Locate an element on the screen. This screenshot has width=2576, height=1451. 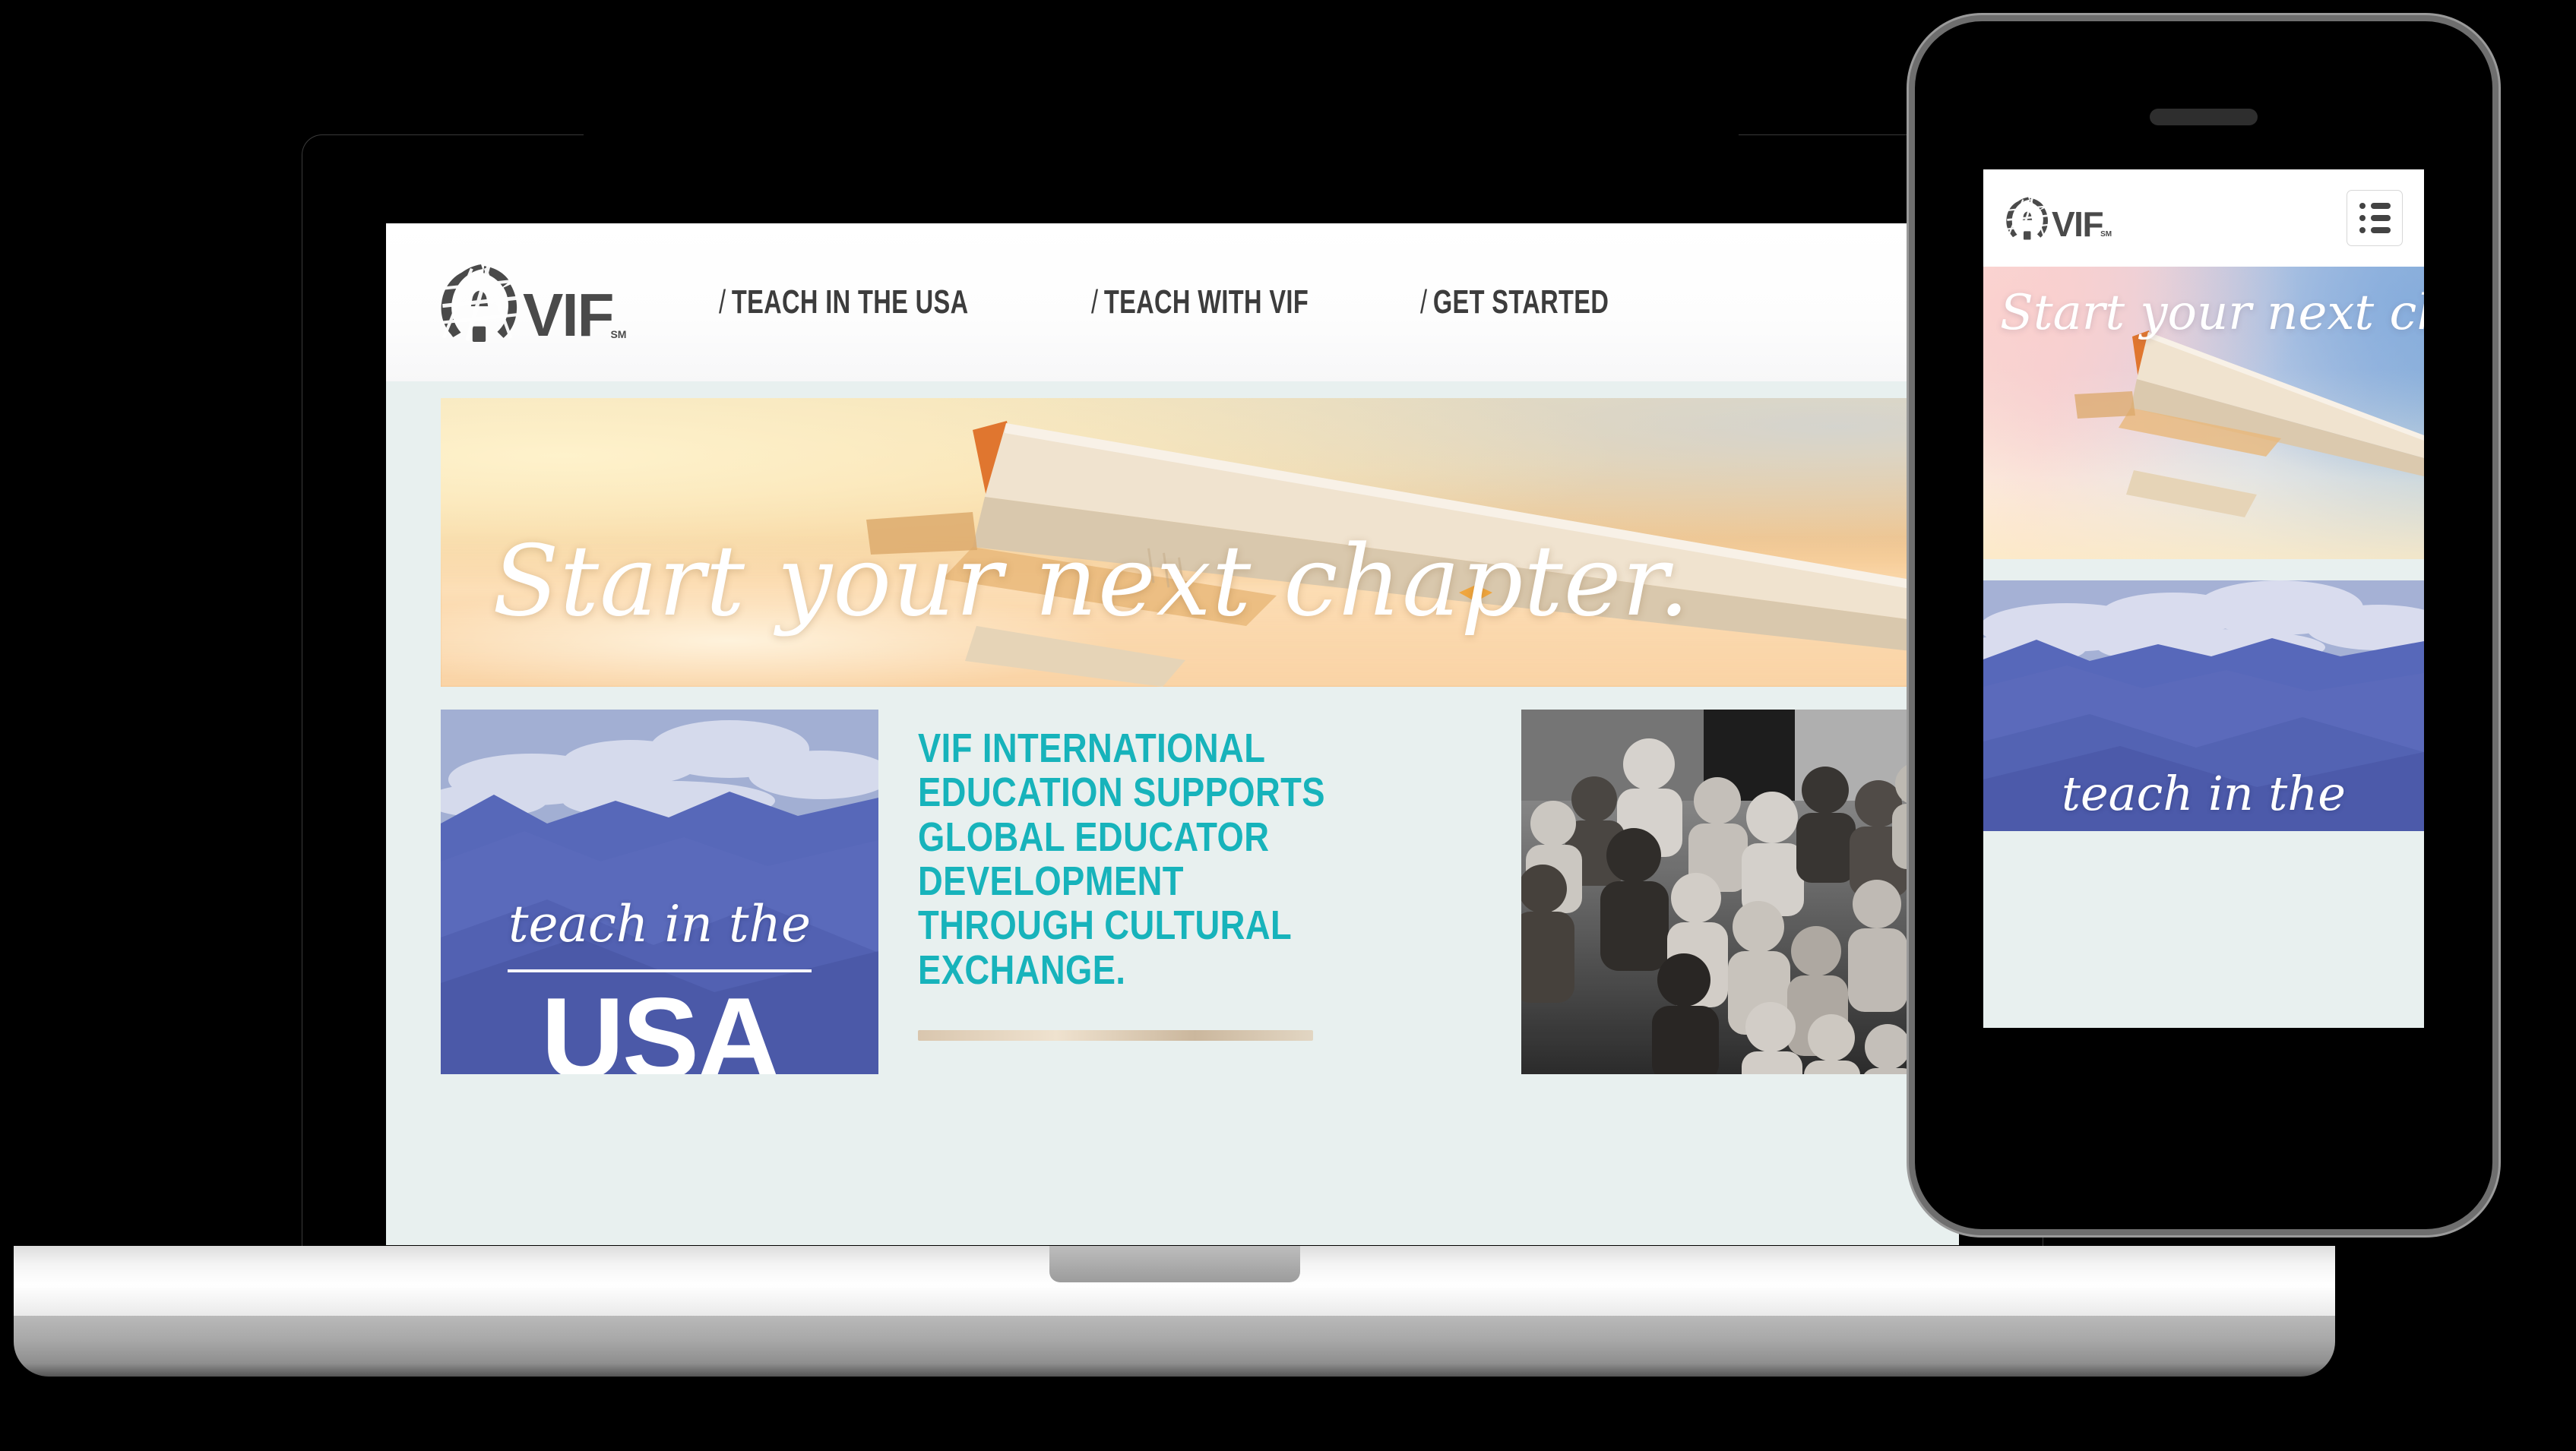
mobile-logo-wordmark-text: VIF is located at coordinates (2078, 225).